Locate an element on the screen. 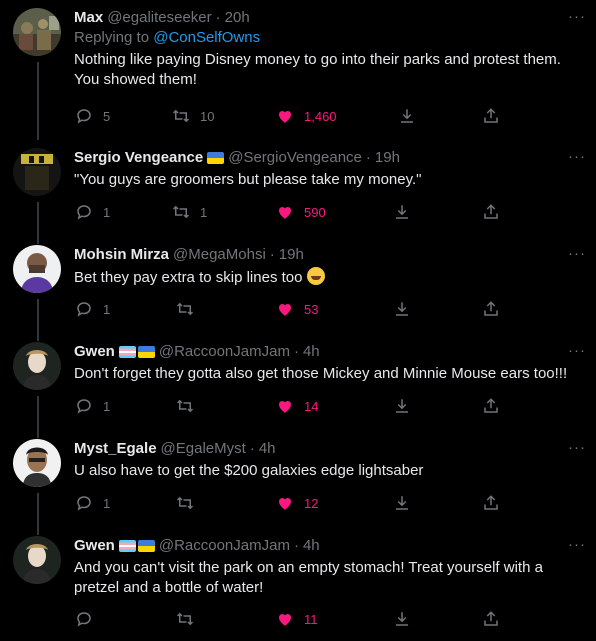  user-handle: @SergioVengeance is located at coordinates (295, 158).